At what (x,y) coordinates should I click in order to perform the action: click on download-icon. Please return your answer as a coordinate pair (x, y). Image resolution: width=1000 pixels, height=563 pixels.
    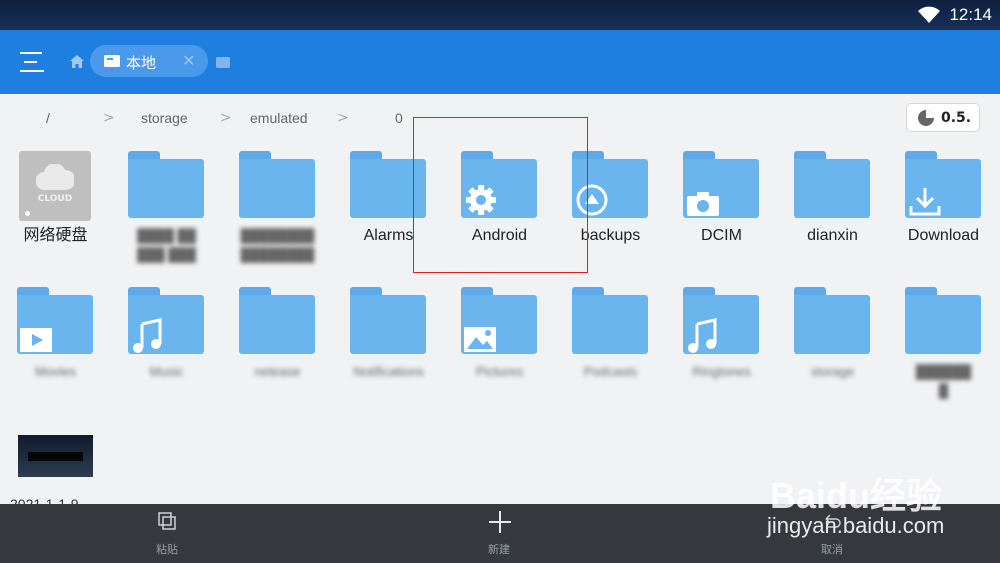
    Looking at the image, I should click on (925, 202).